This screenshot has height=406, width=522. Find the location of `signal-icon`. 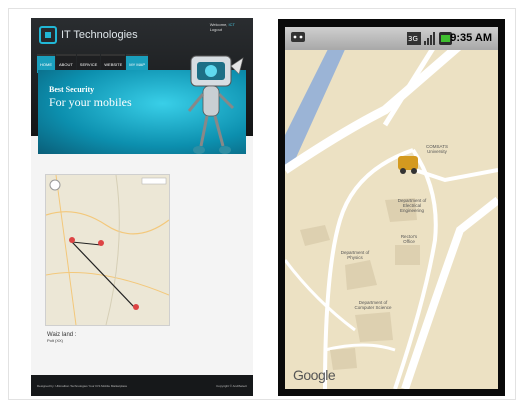

signal-icon is located at coordinates (429, 38).